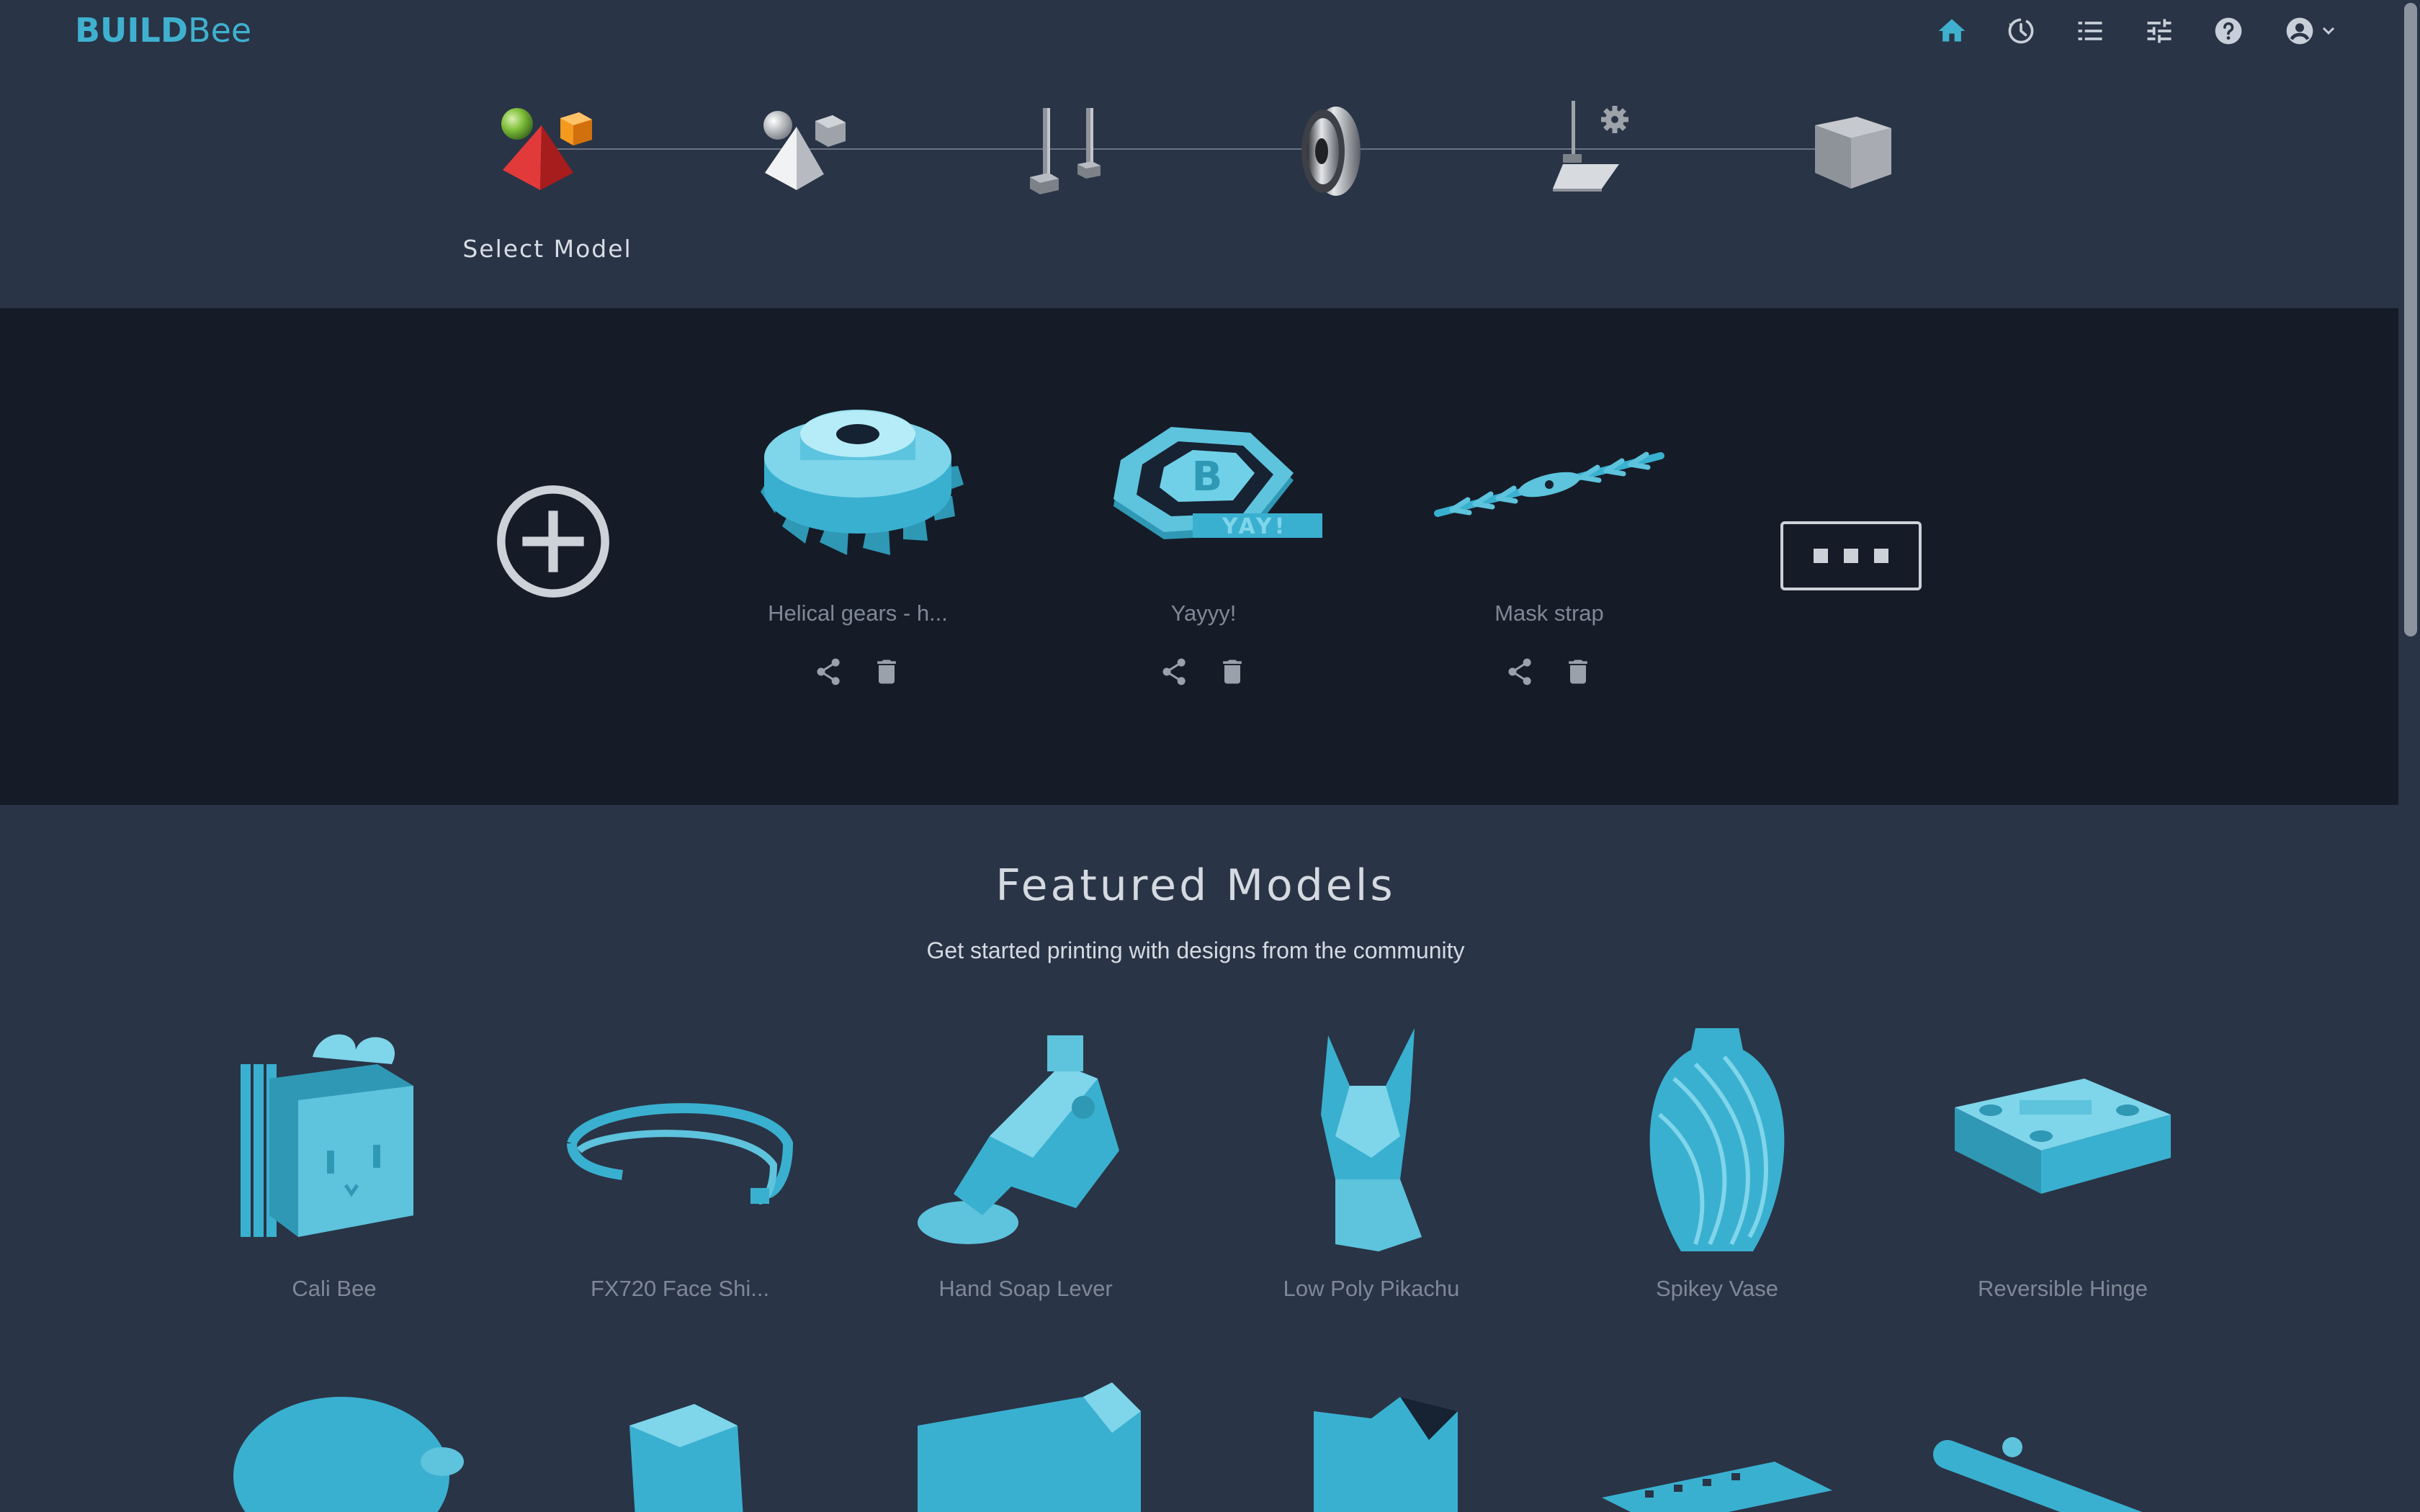 Image resolution: width=2420 pixels, height=1512 pixels. Describe the element at coordinates (1952, 31) in the screenshot. I see `home-icon` at that location.